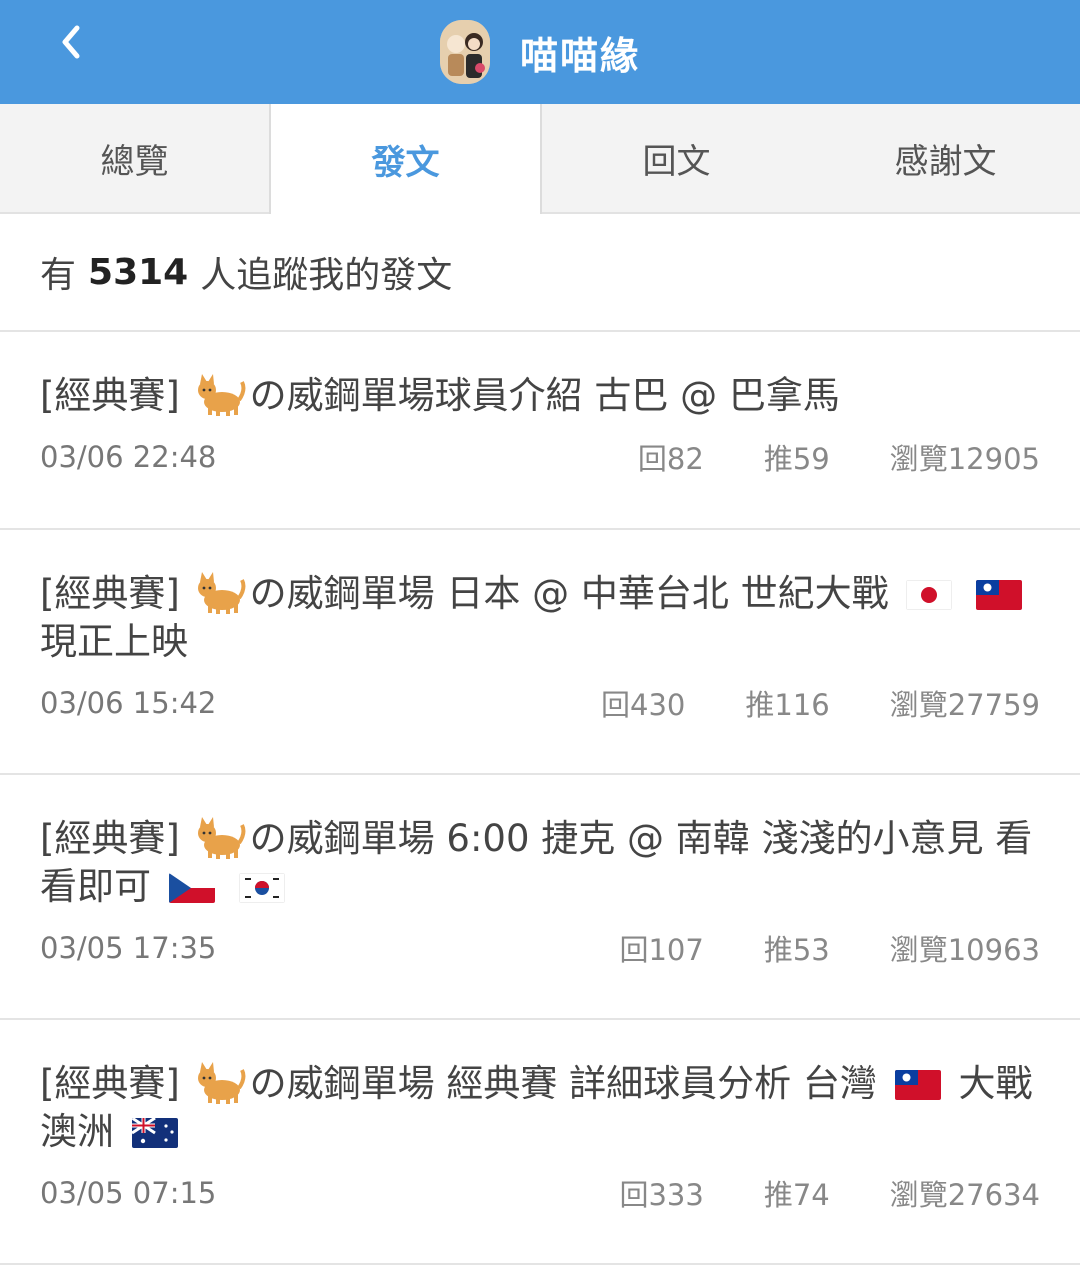  Describe the element at coordinates (643, 705) in the screenshot. I see `reply-count: 回430` at that location.